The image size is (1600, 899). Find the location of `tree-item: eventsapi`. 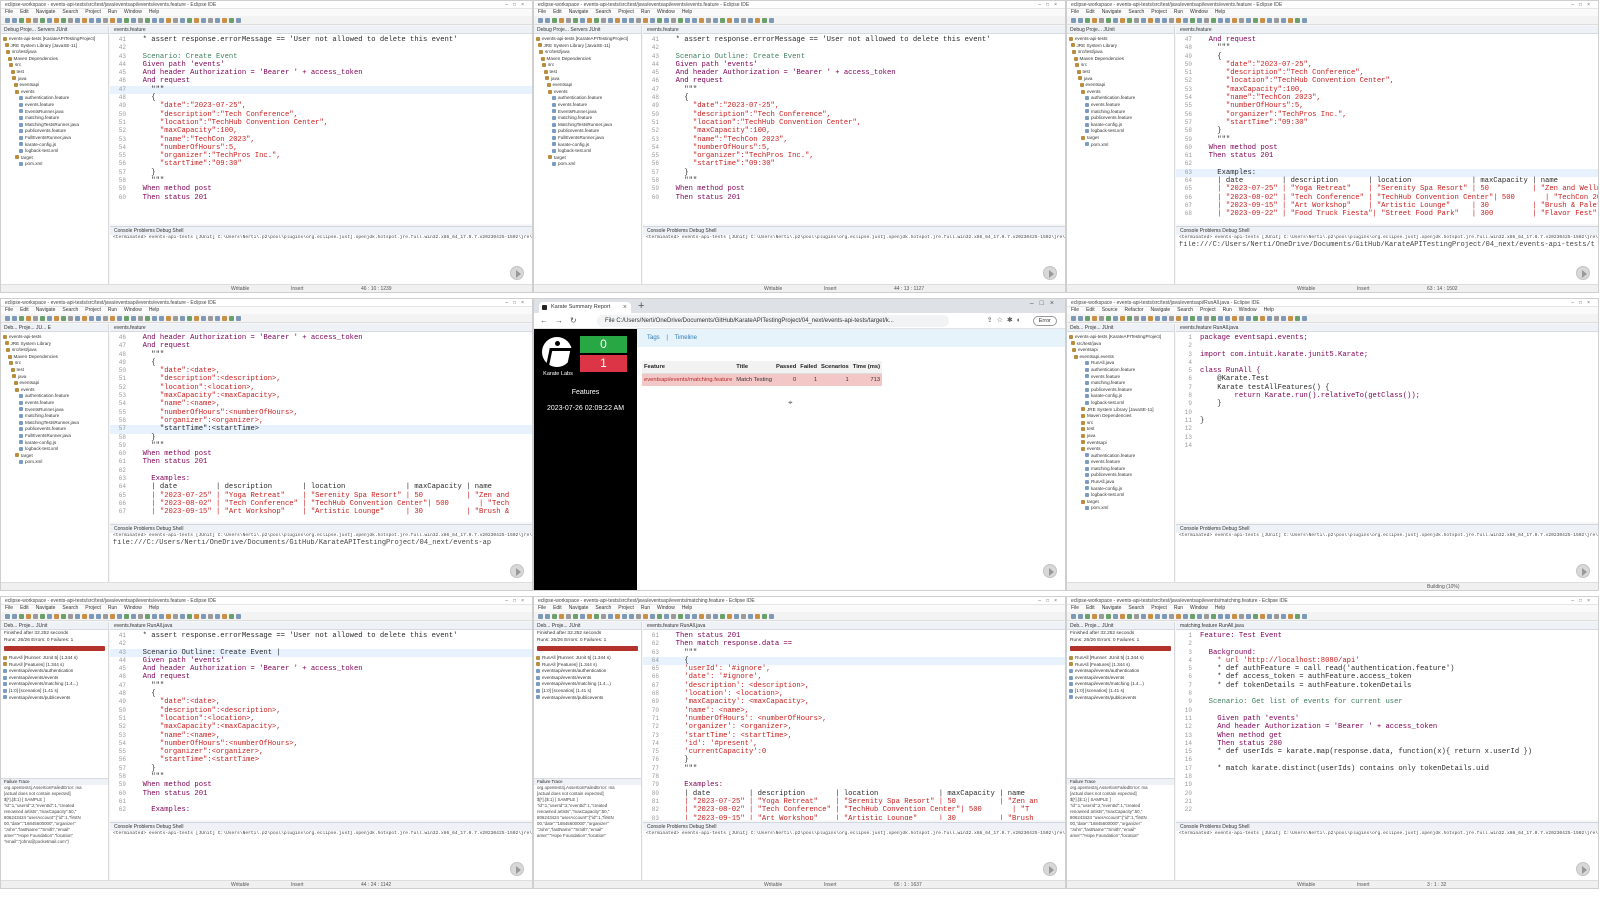

tree-item: eventsapi is located at coordinates (1121, 85).